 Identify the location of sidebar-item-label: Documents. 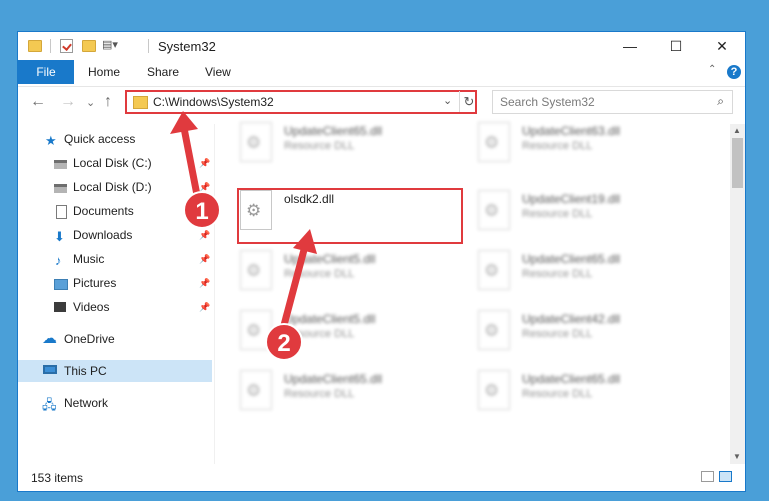
(103, 211).